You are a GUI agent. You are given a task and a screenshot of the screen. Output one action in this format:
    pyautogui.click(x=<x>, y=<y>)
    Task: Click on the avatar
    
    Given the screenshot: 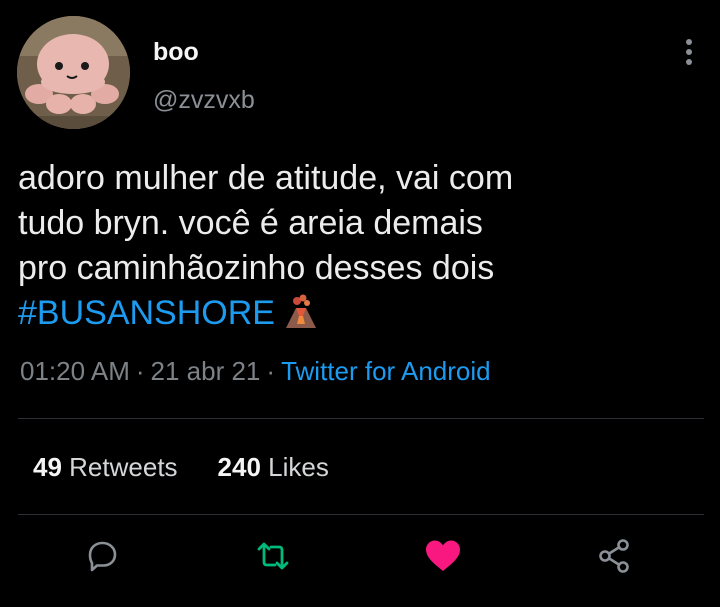 What is the action you would take?
    pyautogui.click(x=73, y=72)
    